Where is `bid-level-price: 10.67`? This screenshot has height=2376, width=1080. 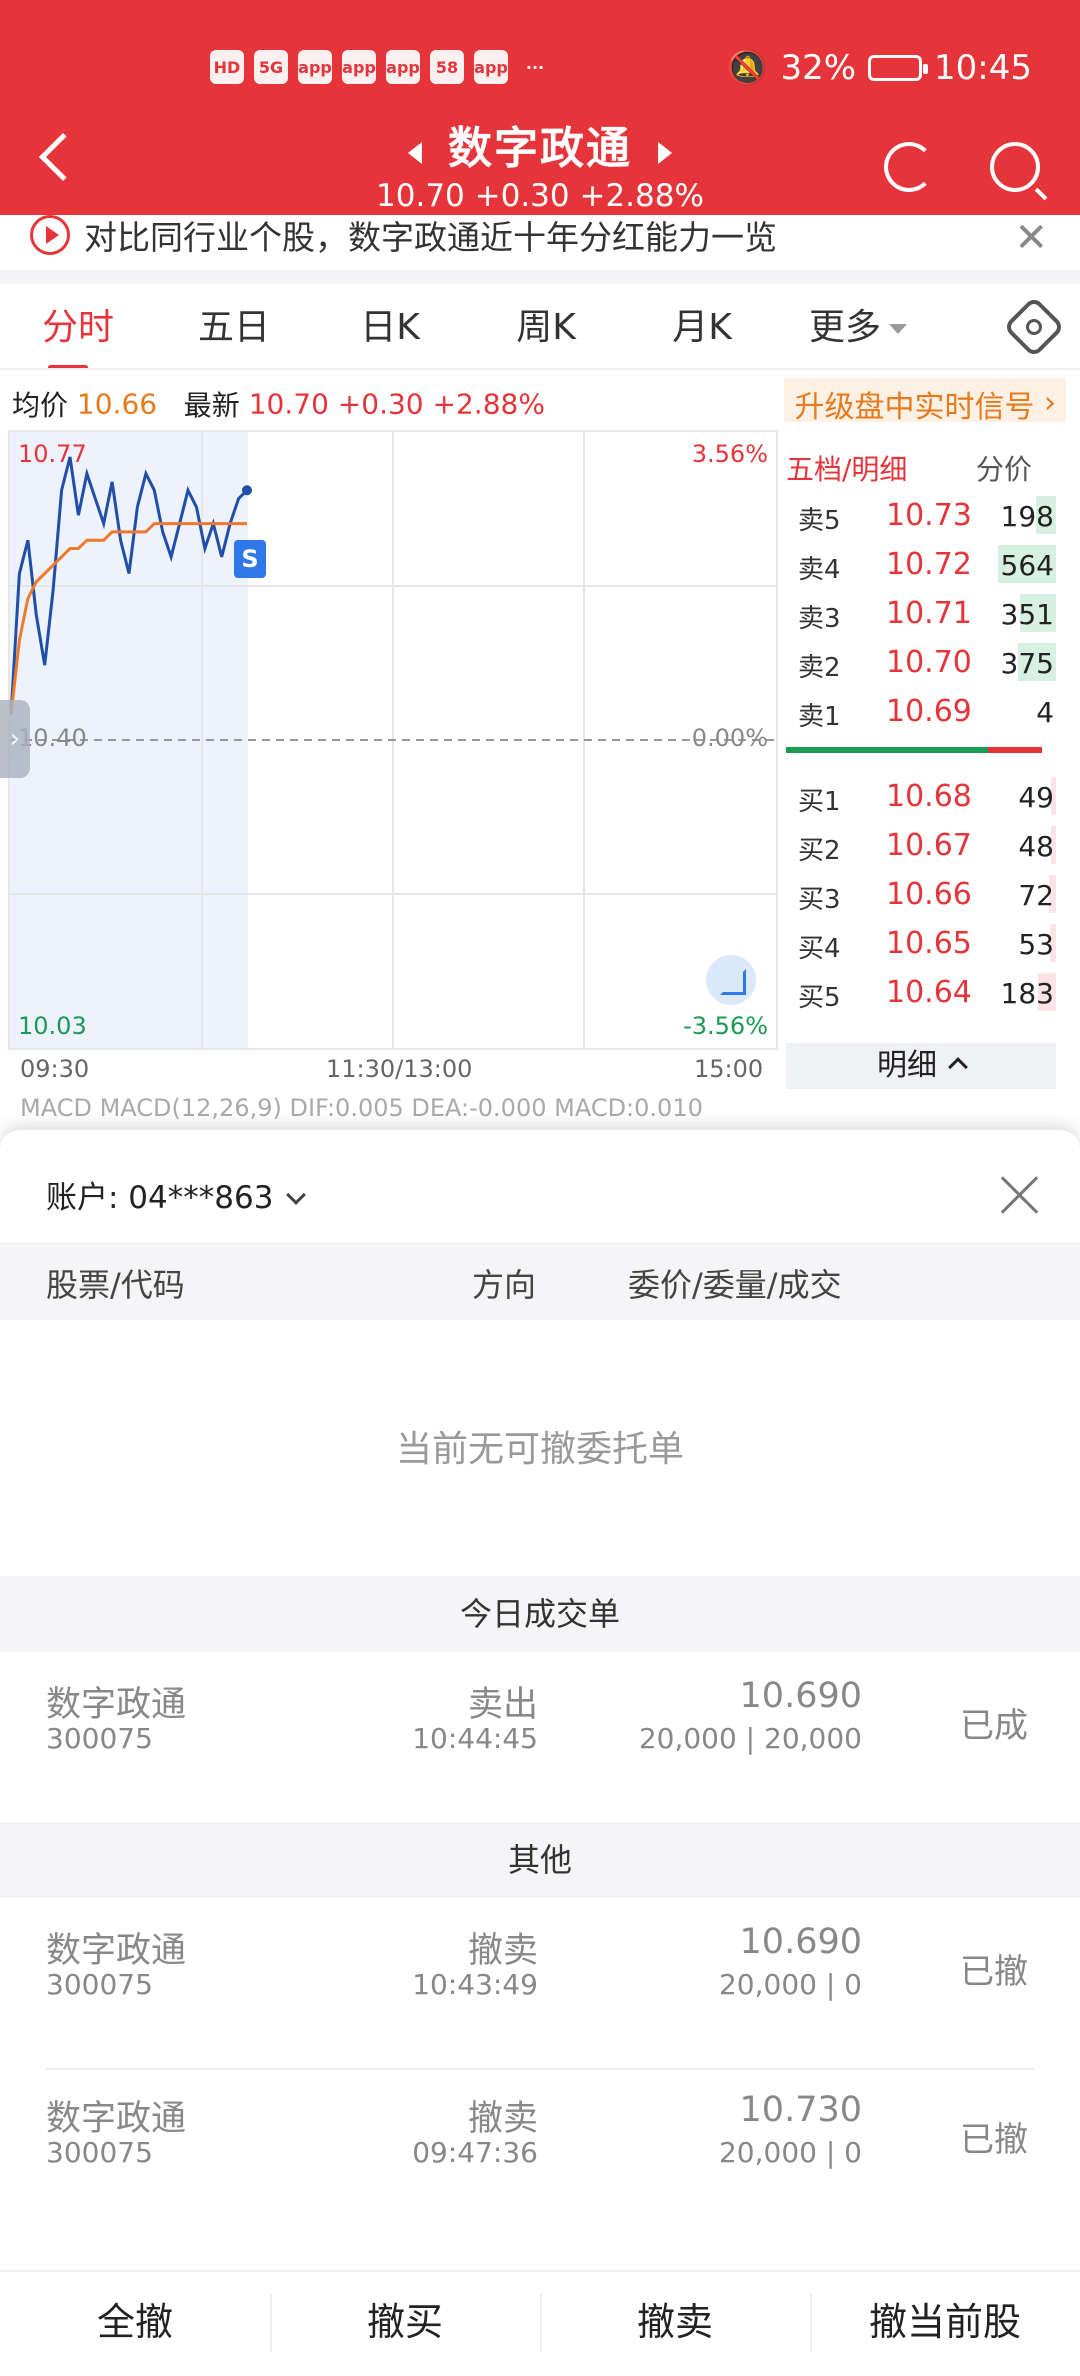
bid-level-price: 10.67 is located at coordinates (929, 845).